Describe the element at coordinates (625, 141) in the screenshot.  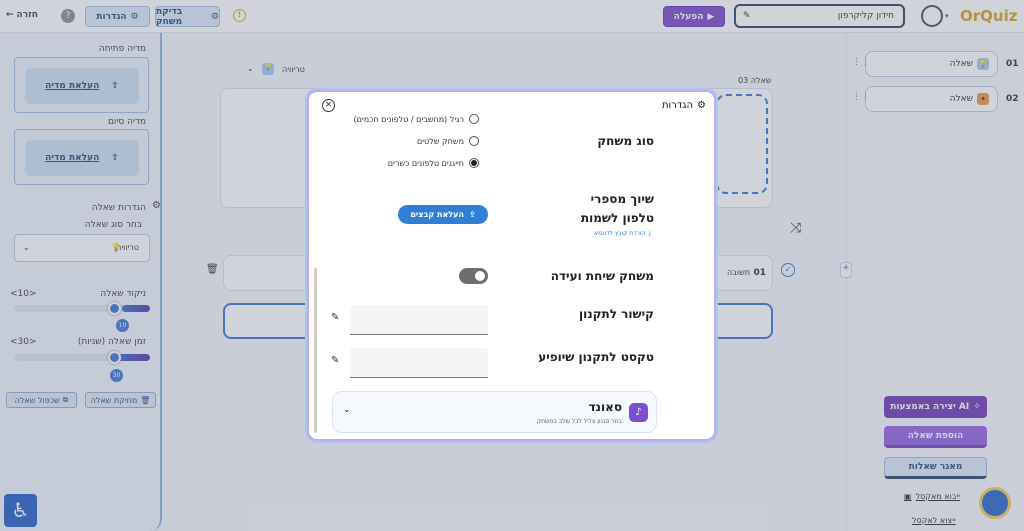
I see `game-type-label: סוג משחק` at that location.